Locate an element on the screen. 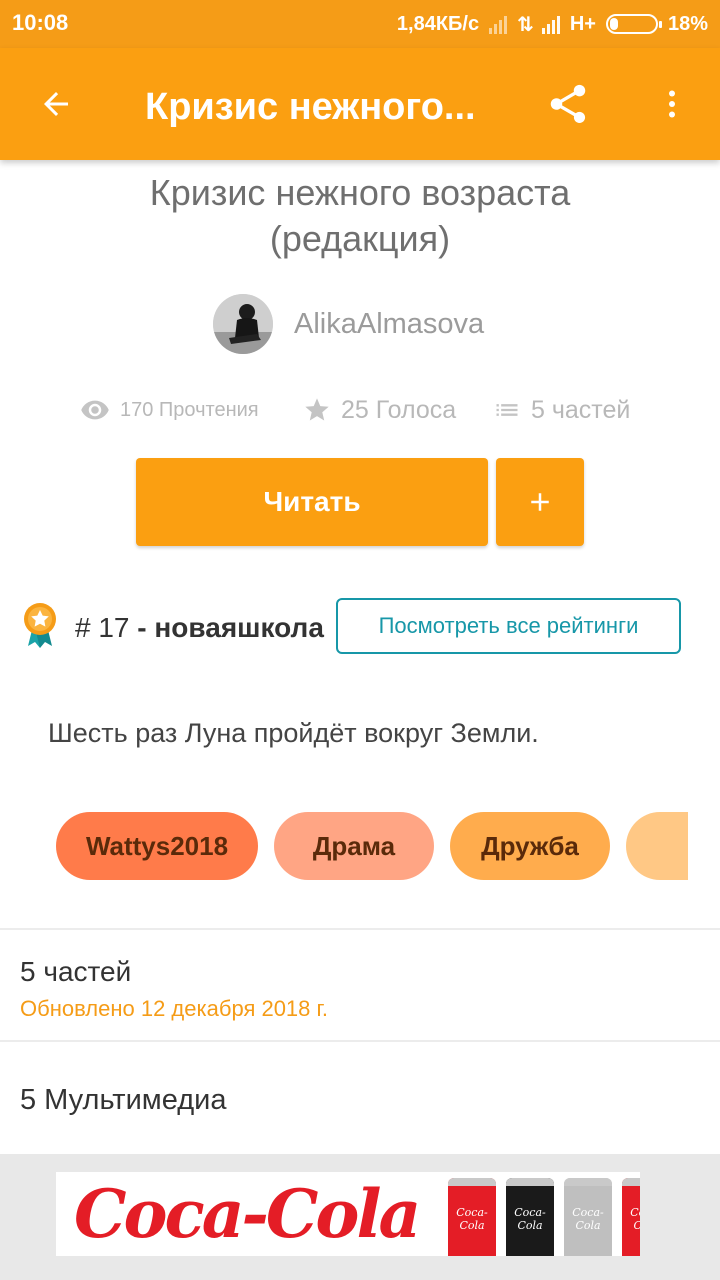  tag-chip: Драма is located at coordinates (354, 846).